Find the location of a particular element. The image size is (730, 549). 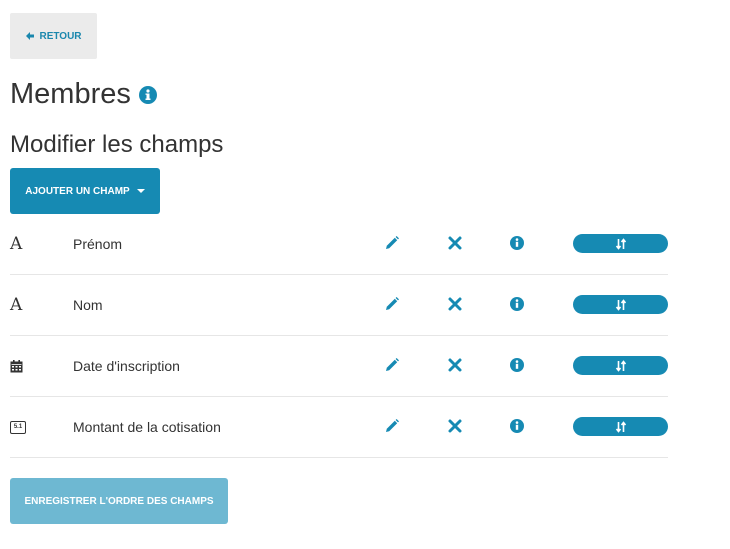

back-button: RETOUR is located at coordinates (53, 36).